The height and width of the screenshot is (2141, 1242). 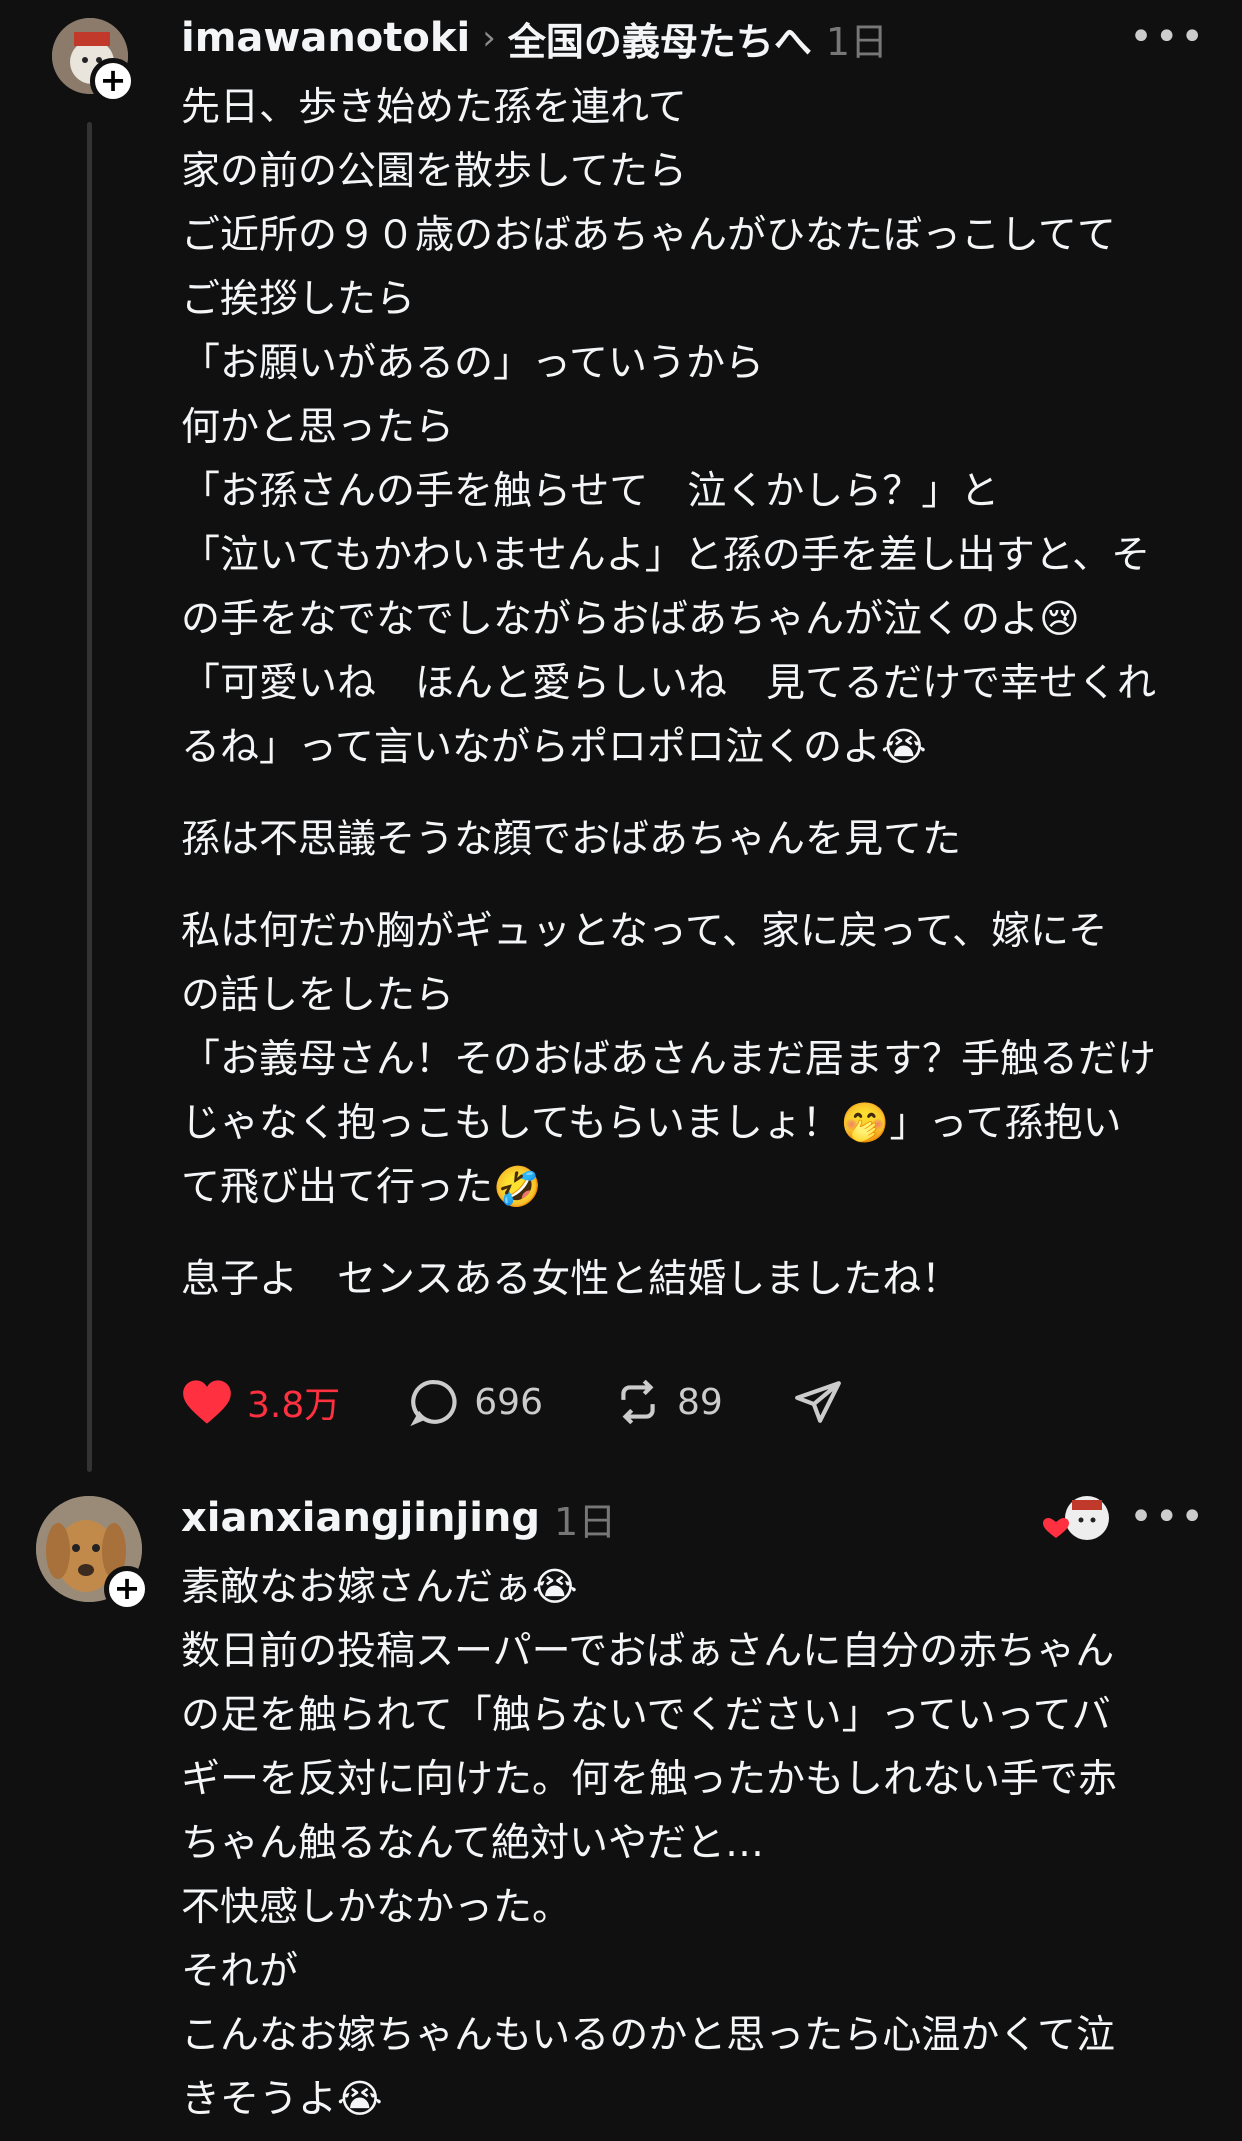 What do you see at coordinates (630, 619) in the screenshot?
I see `post-line: の手をなでなでしながらおばあちゃんが泣くのよ😢` at bounding box center [630, 619].